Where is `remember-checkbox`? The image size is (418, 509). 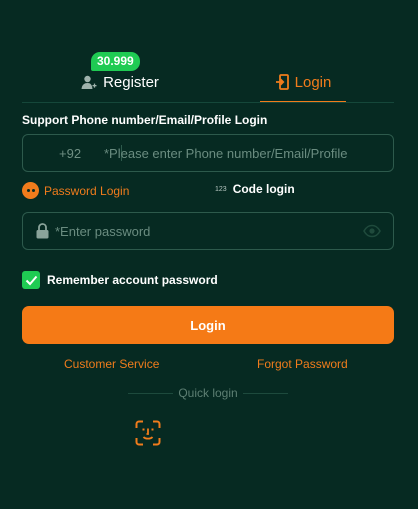
remember-checkbox is located at coordinates (31, 280).